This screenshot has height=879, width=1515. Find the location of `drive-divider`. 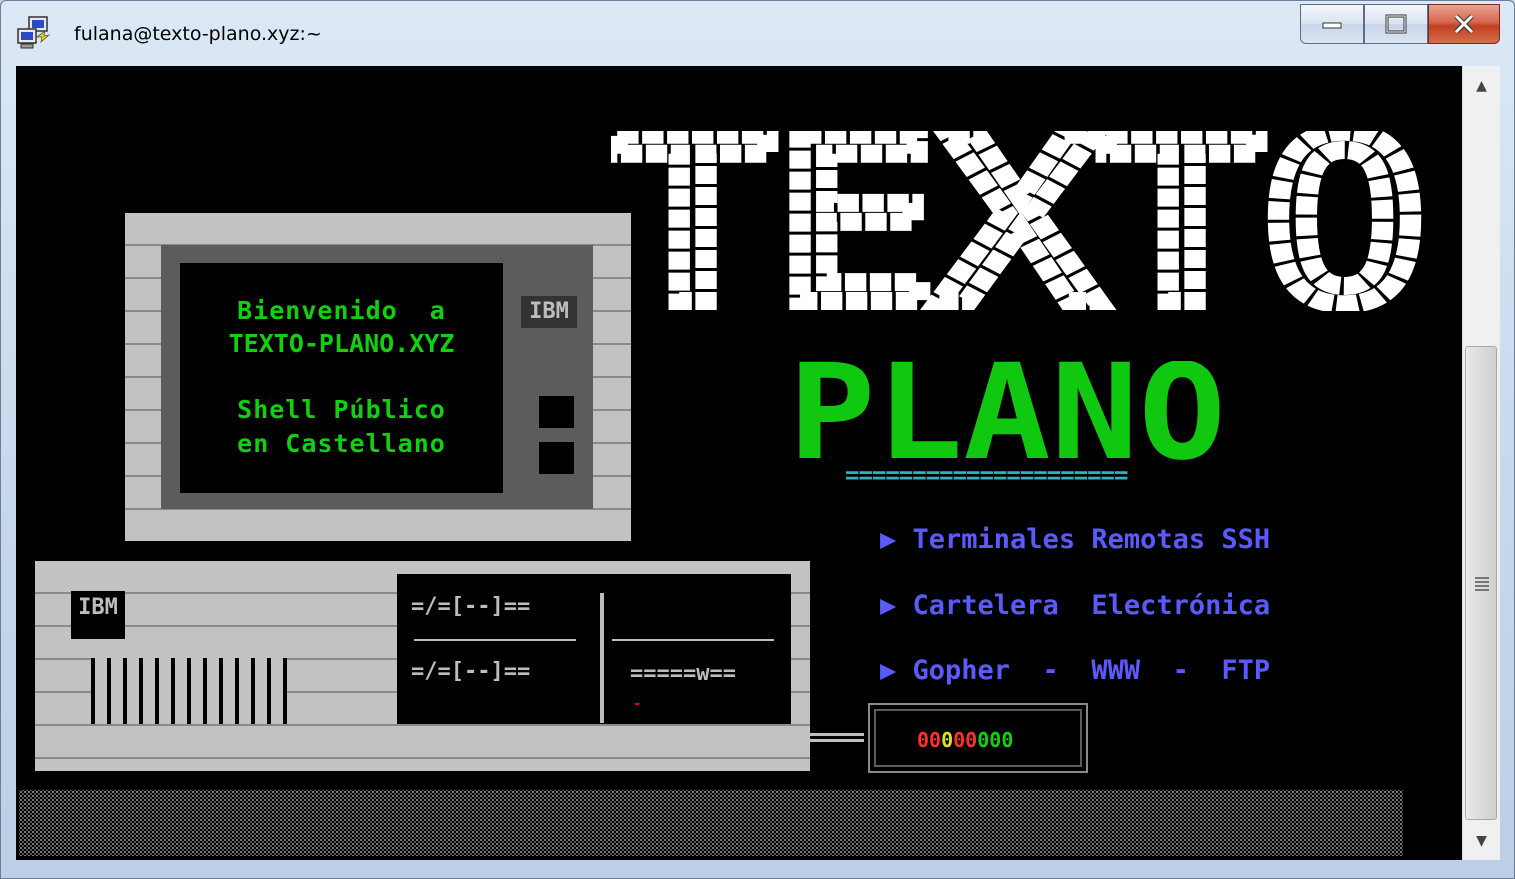

drive-divider is located at coordinates (602, 658).